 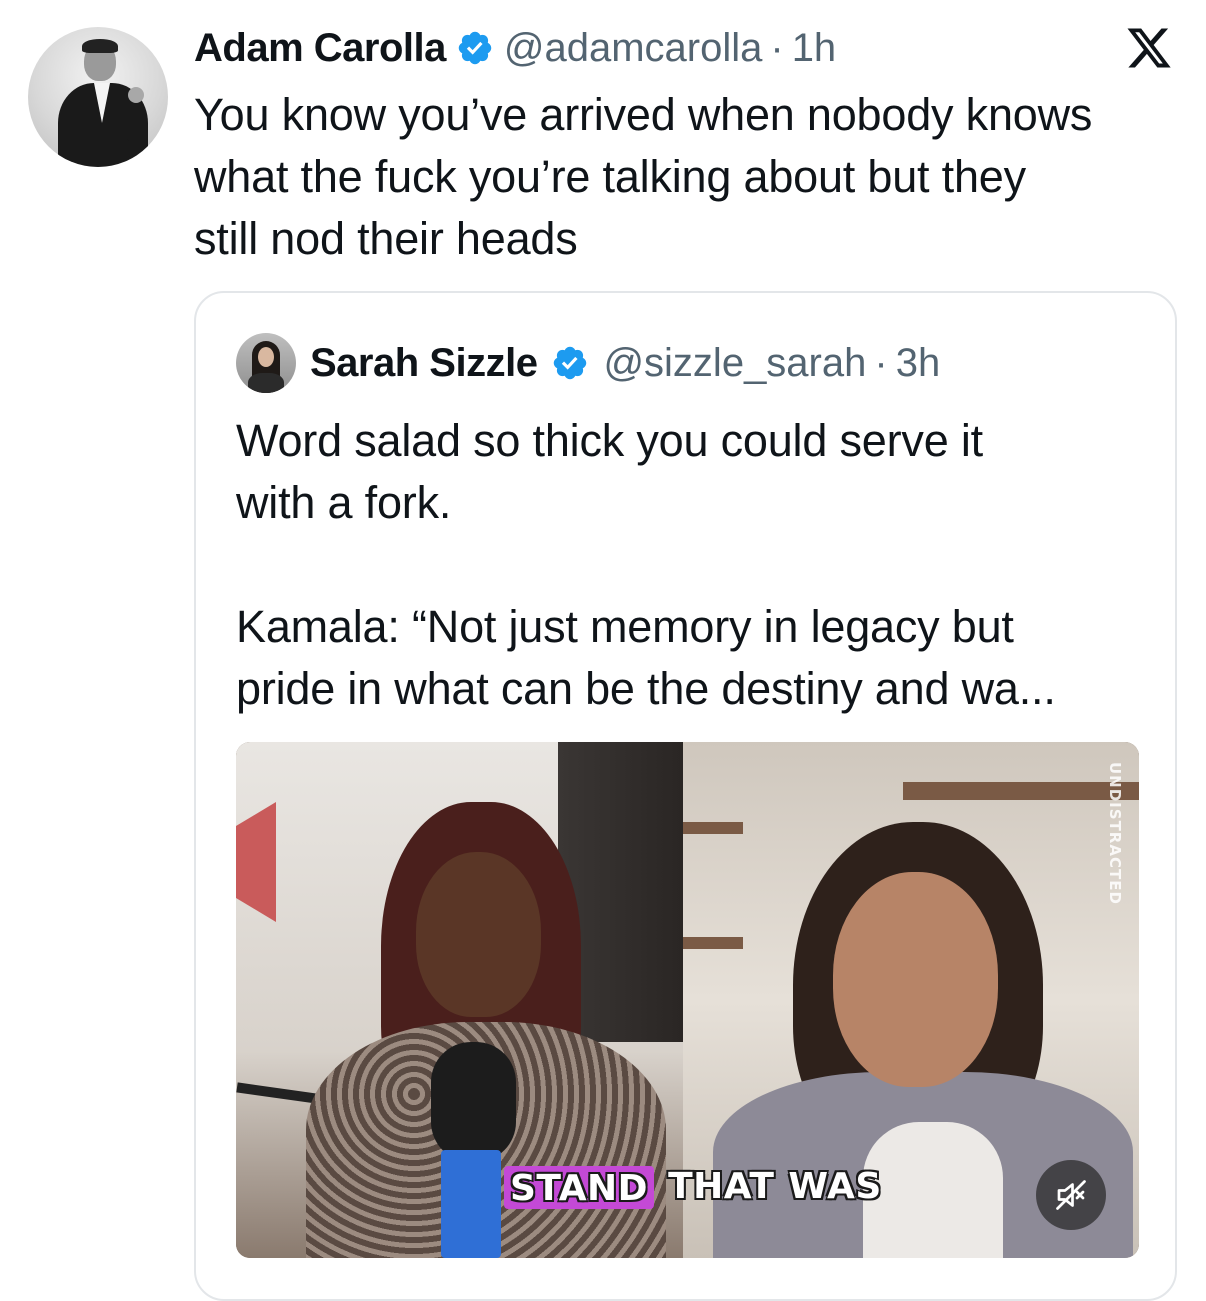 What do you see at coordinates (266, 363) in the screenshot?
I see `quoted-author-avatar` at bounding box center [266, 363].